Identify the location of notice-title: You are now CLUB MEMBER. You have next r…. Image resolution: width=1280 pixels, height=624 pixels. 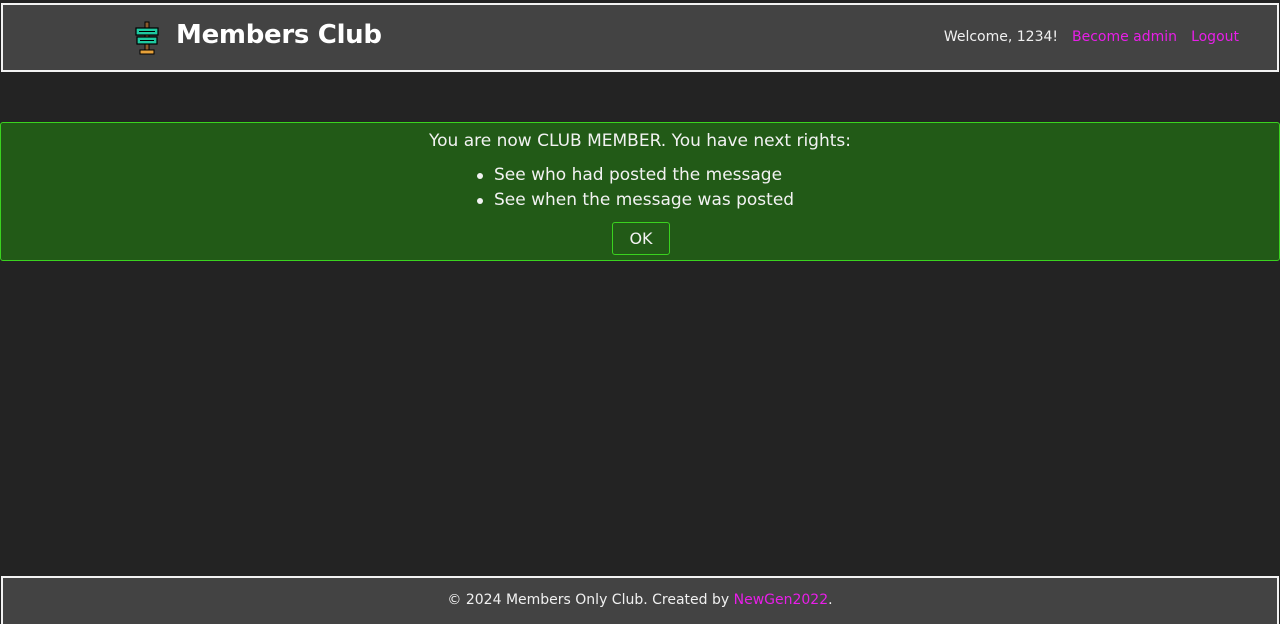
(640, 141).